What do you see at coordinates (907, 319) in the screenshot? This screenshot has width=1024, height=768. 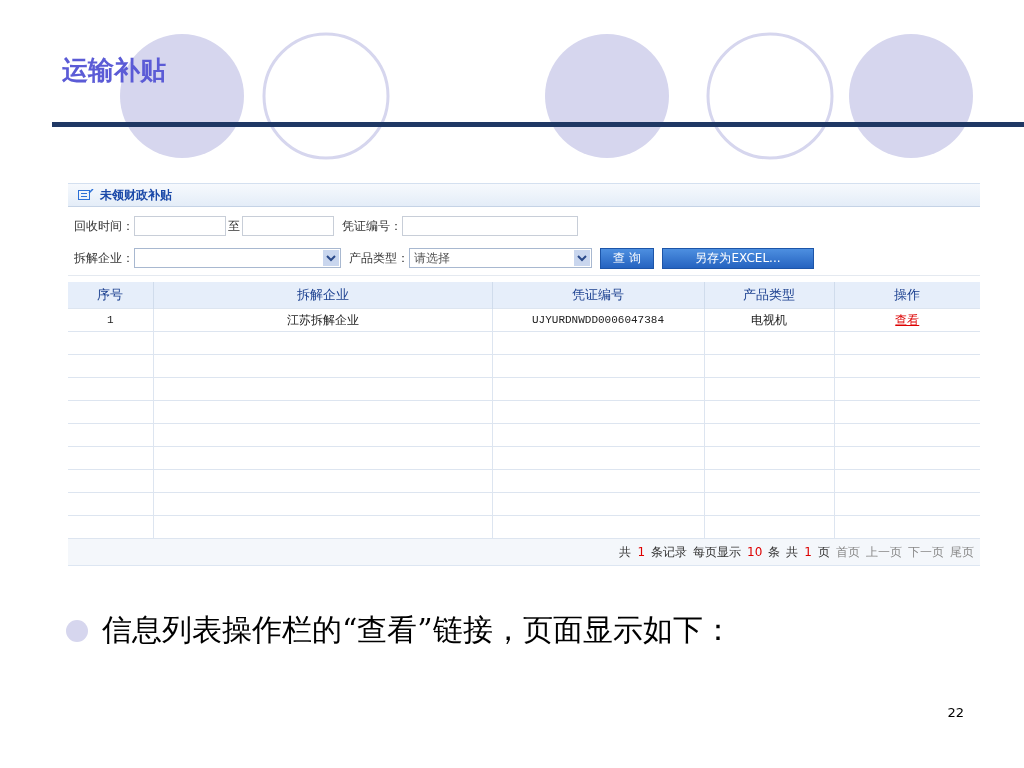 I see `view-link: 查看` at bounding box center [907, 319].